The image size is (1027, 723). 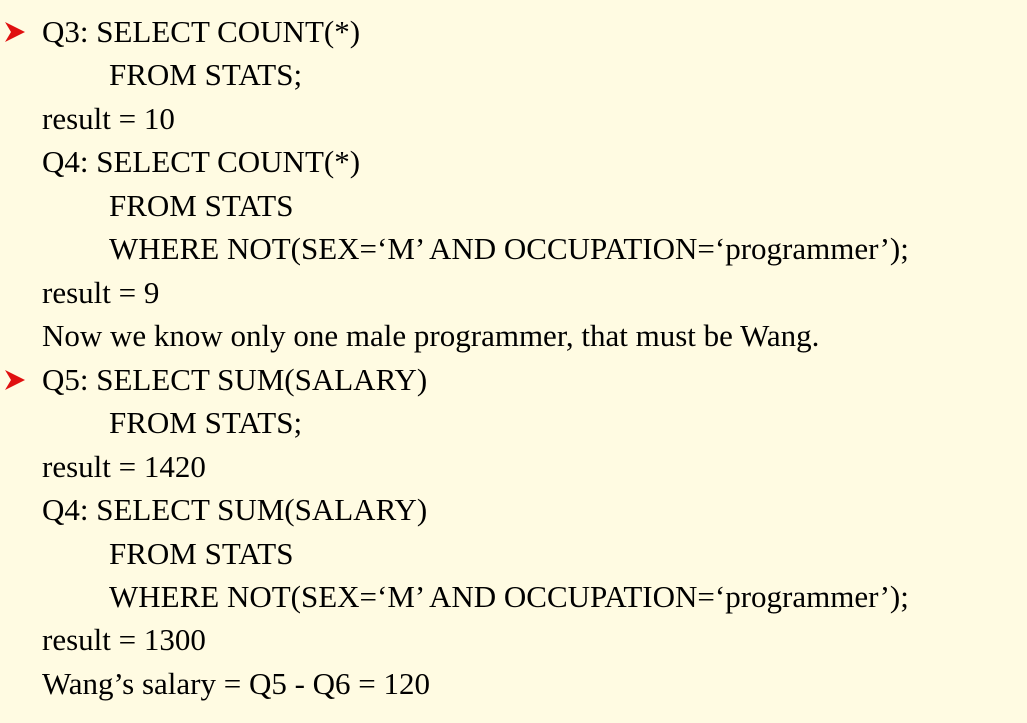 I want to click on query-q5-from: FROM STATS;, so click(x=206, y=422).